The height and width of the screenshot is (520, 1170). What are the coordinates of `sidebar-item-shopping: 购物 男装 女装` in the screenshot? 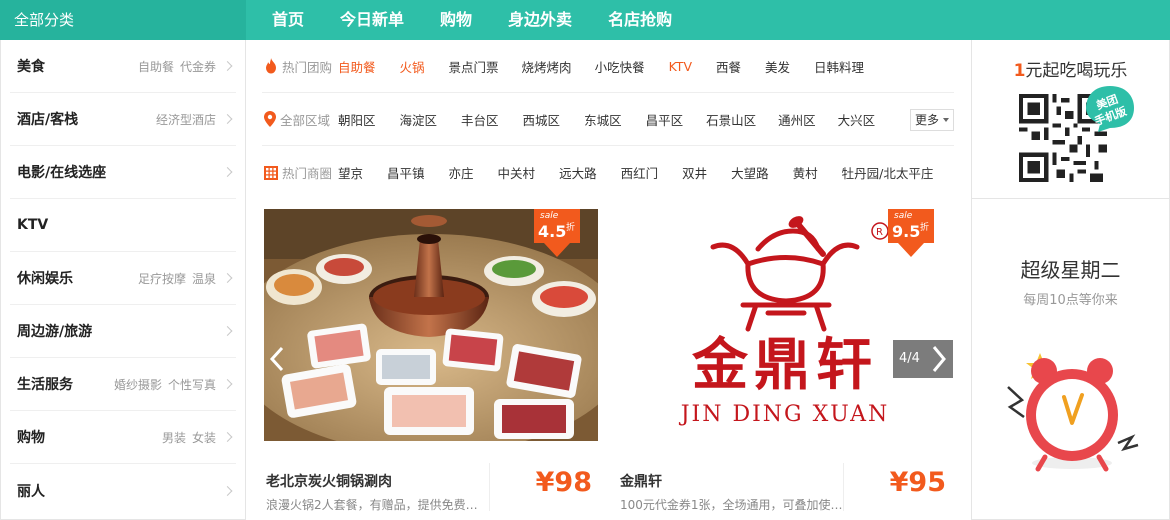 It's located at (123, 437).